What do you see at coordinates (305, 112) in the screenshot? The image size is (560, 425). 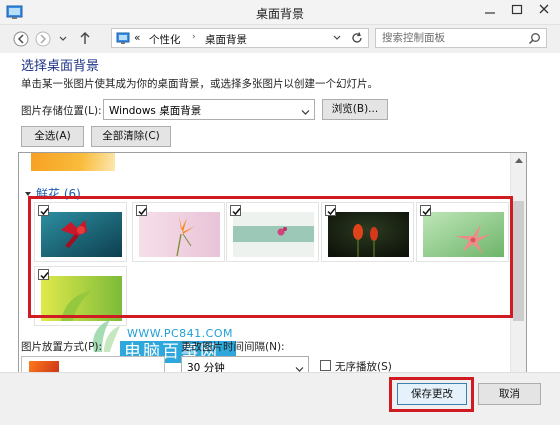 I see `chevron-down-icon` at bounding box center [305, 112].